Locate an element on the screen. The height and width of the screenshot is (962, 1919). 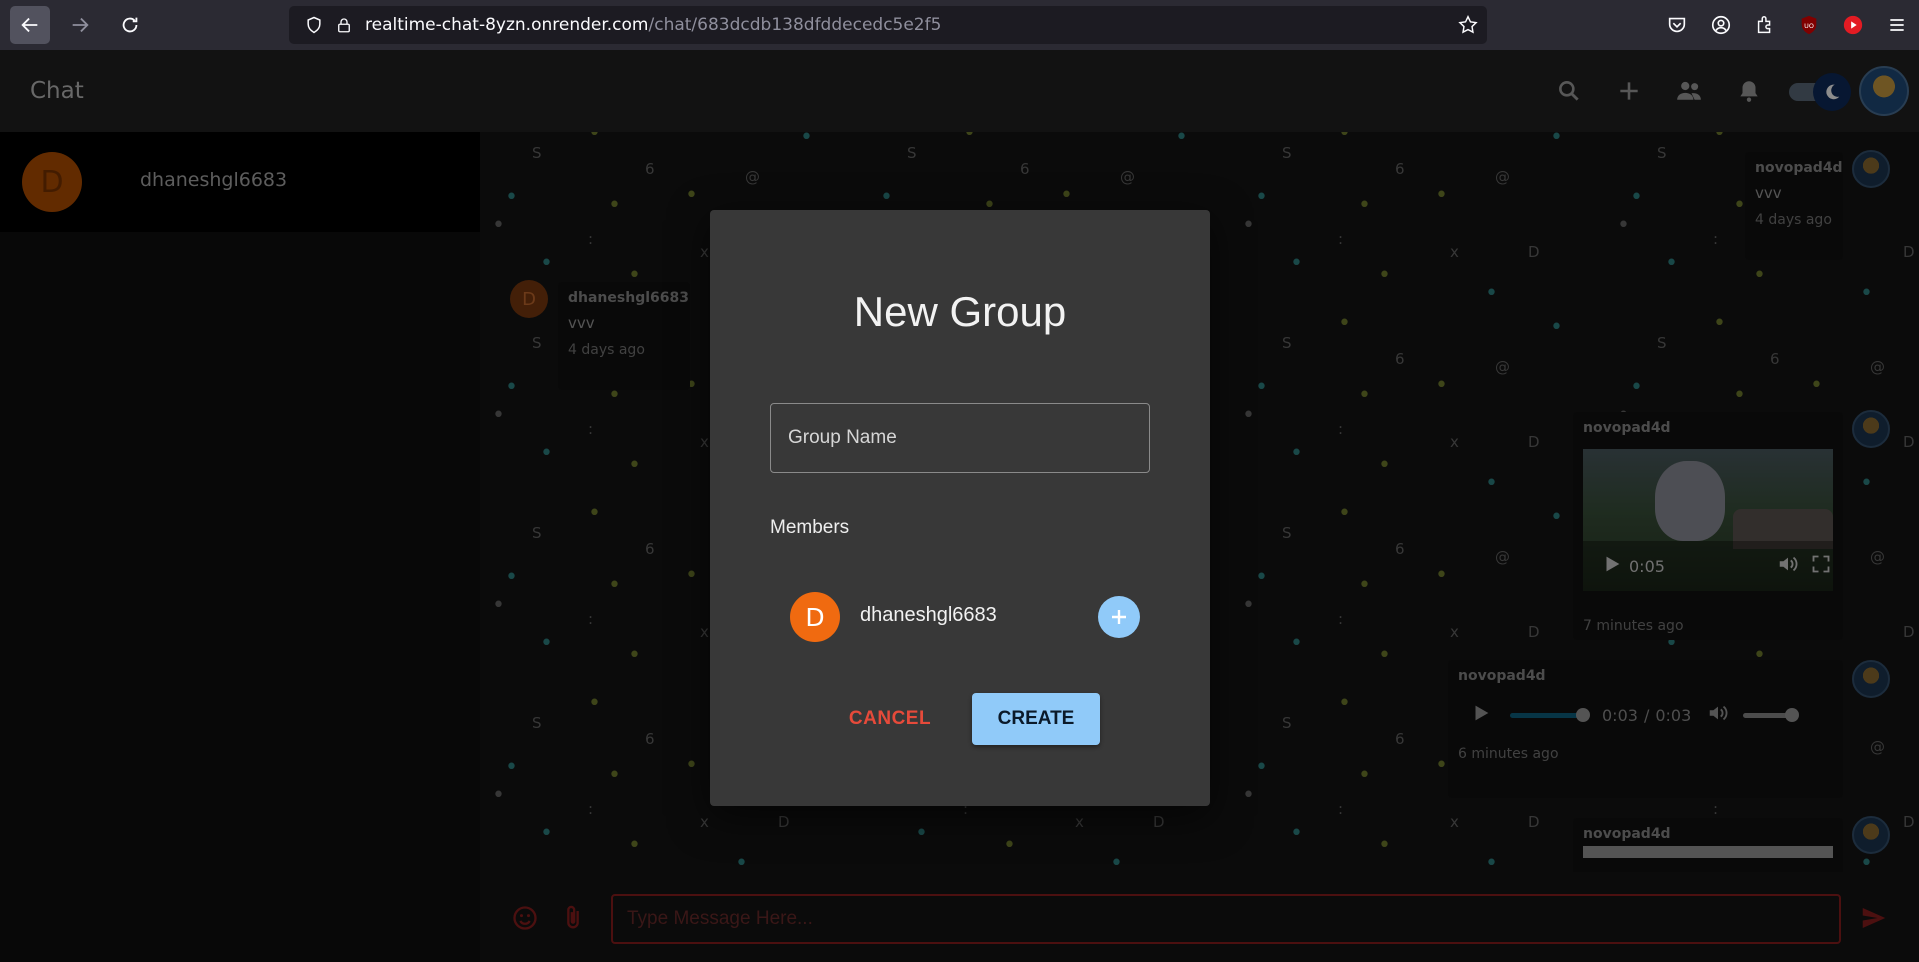
reload-icon is located at coordinates (130, 25).